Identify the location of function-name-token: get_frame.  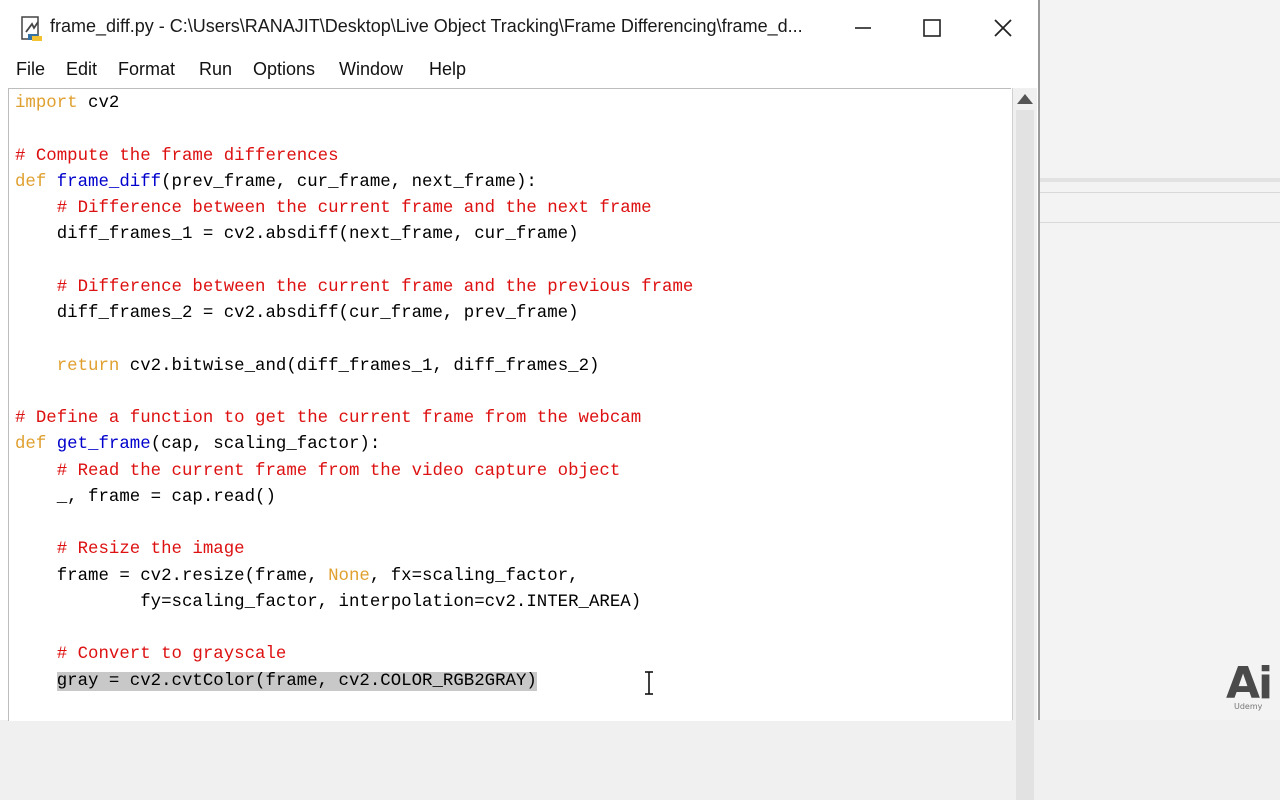
(103, 445).